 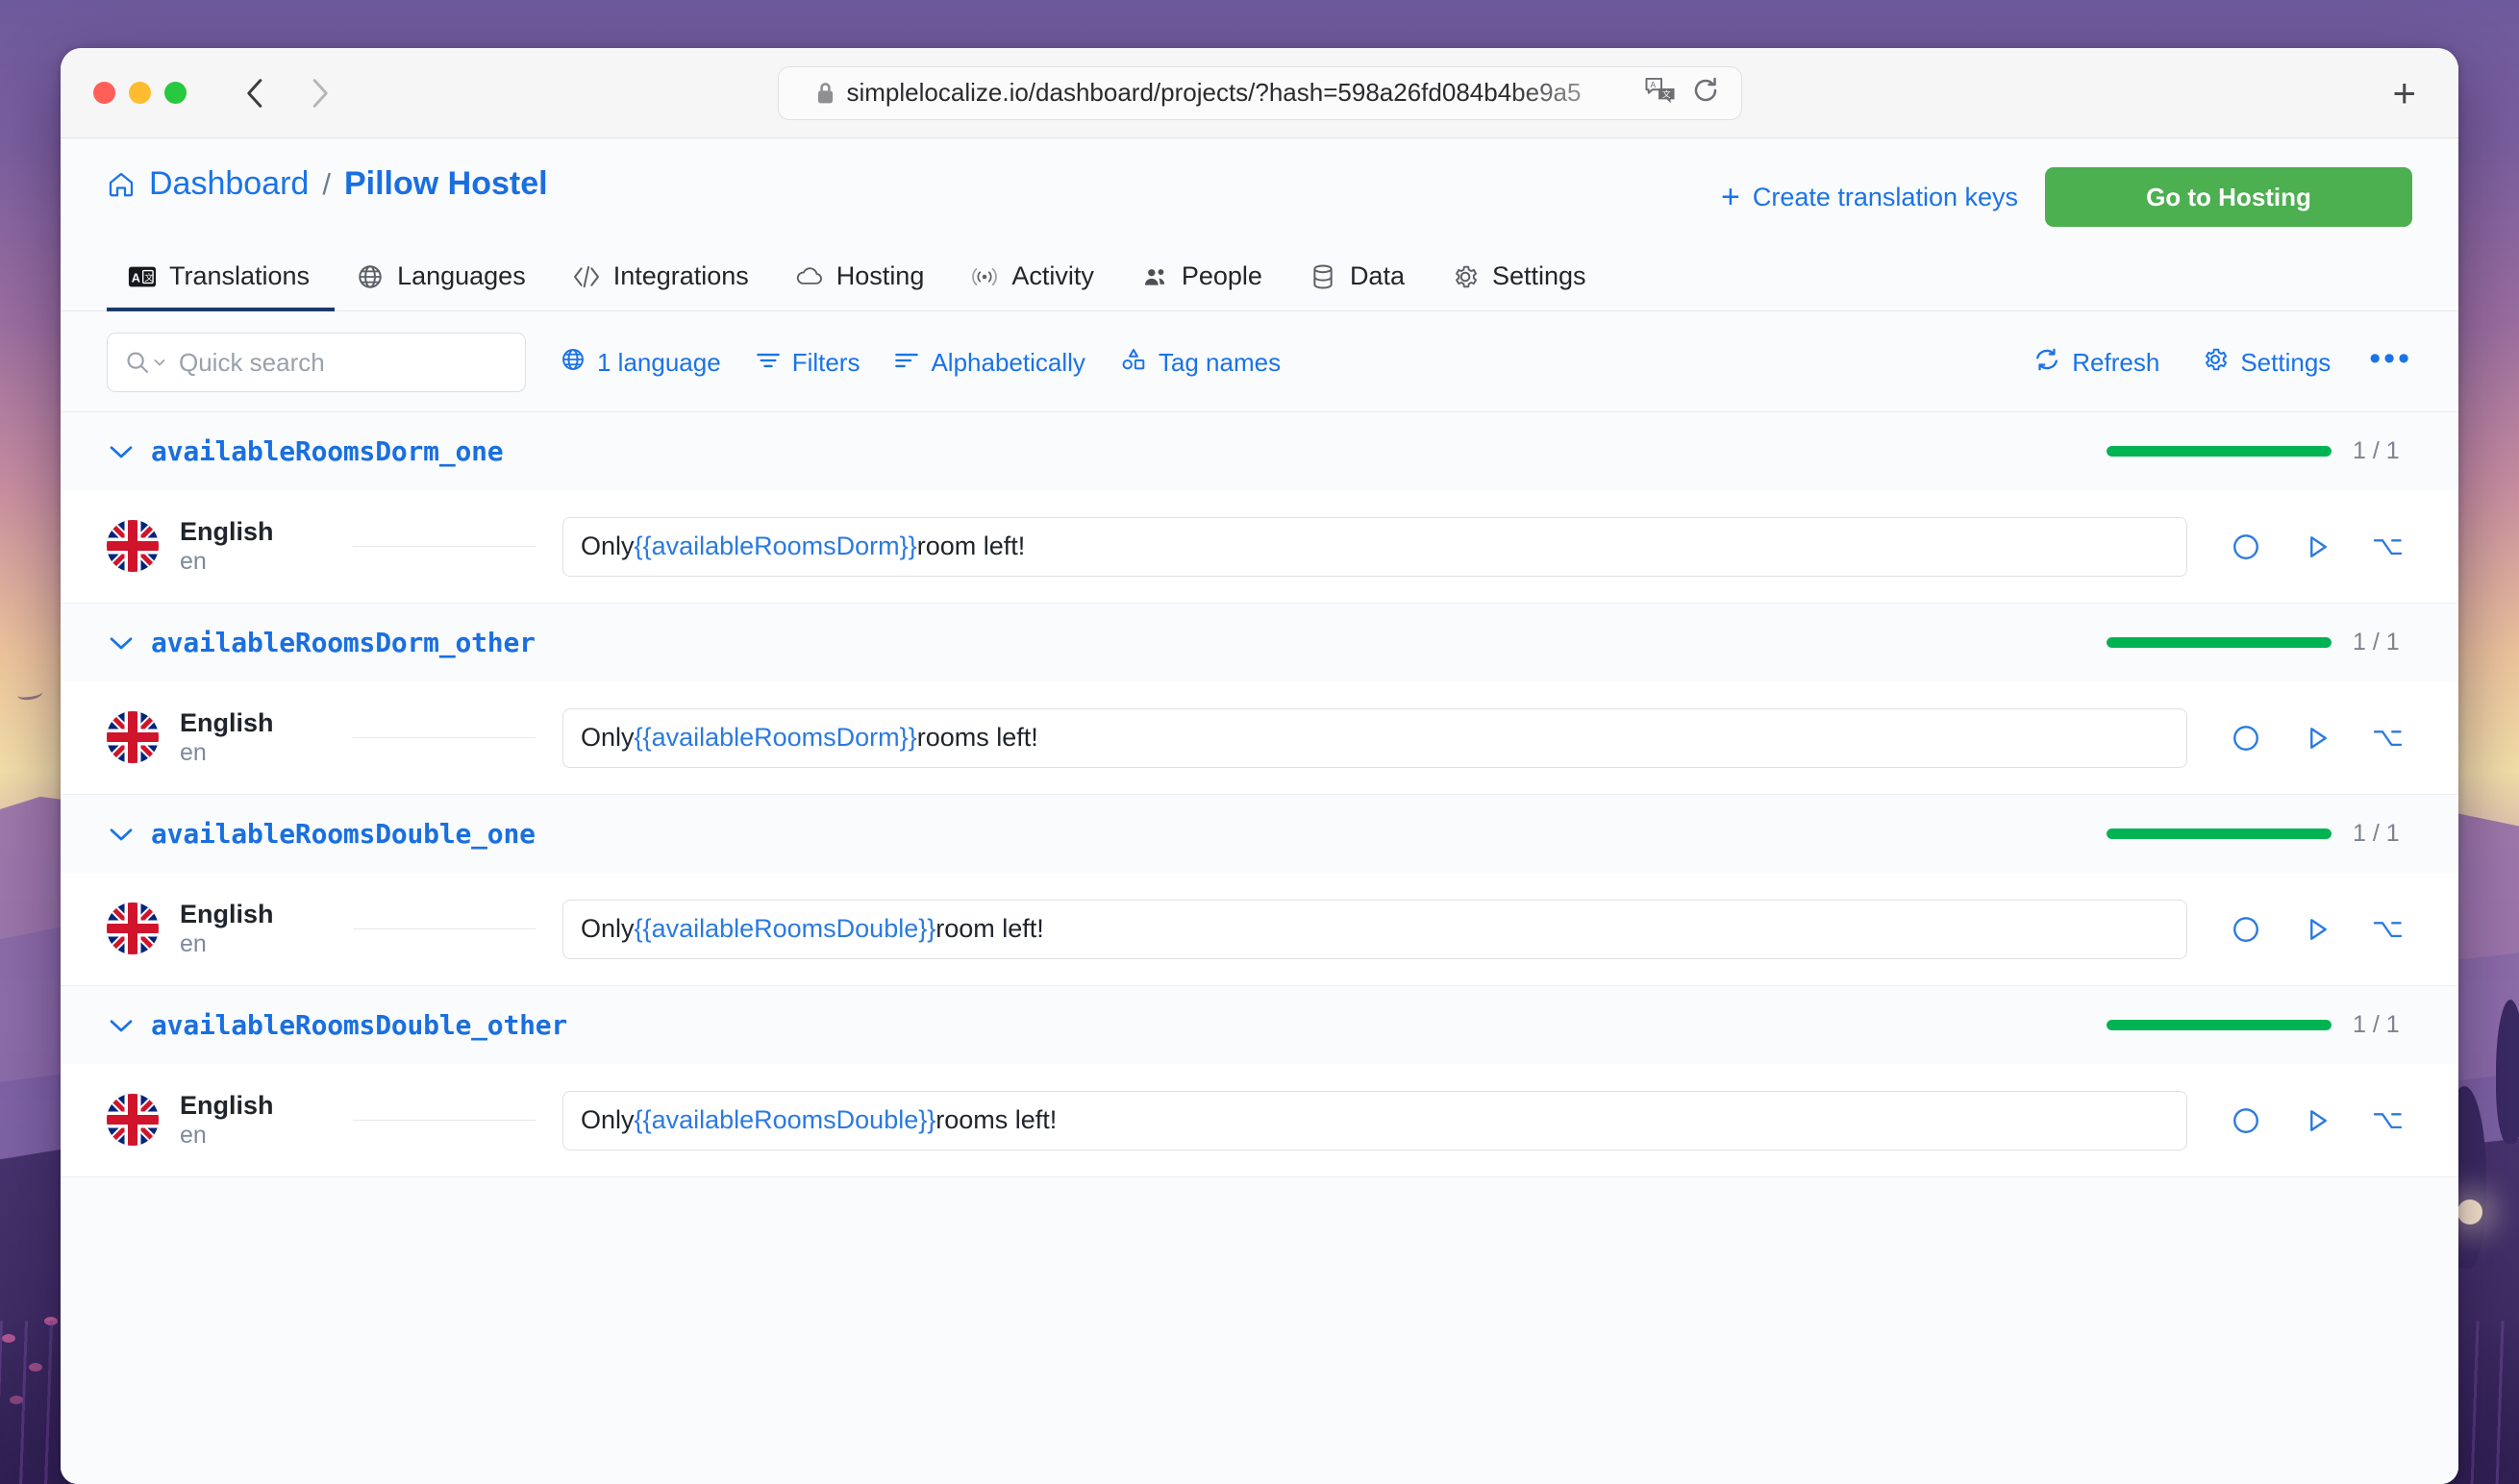 I want to click on translation-key-row: availableRoomsDorm_one 1 / 1, so click(x=1259, y=450).